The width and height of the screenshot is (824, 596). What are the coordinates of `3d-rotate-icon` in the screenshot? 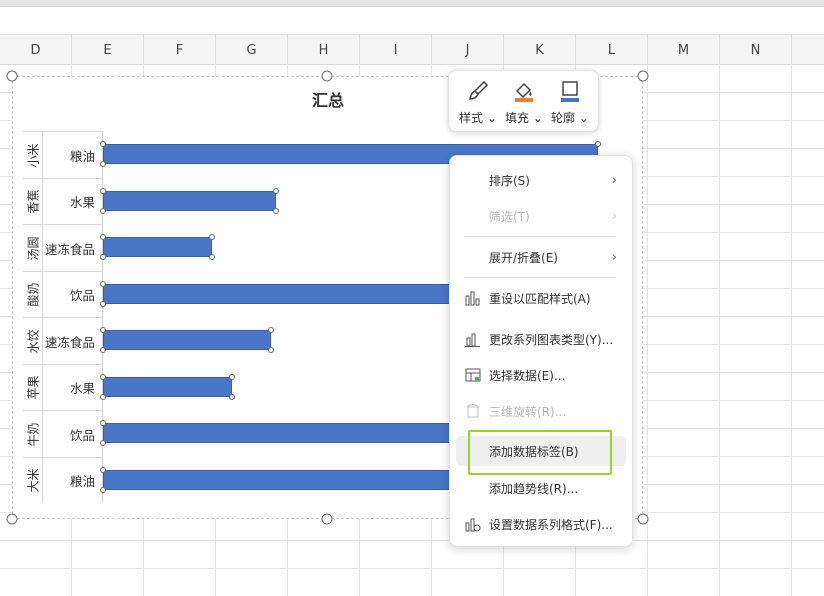 It's located at (473, 411).